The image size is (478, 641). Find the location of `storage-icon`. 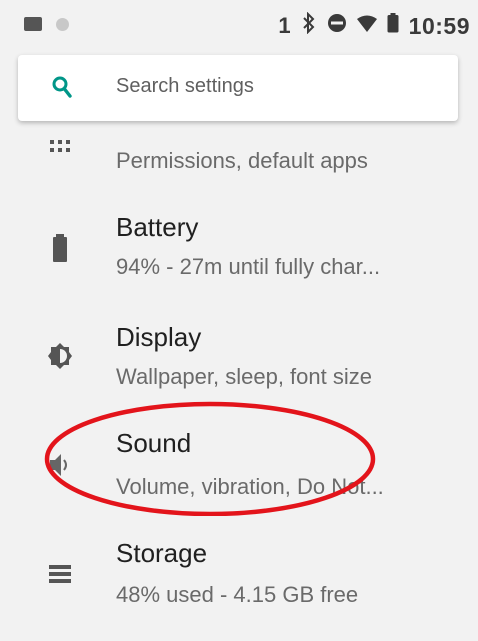

storage-icon is located at coordinates (60, 574).